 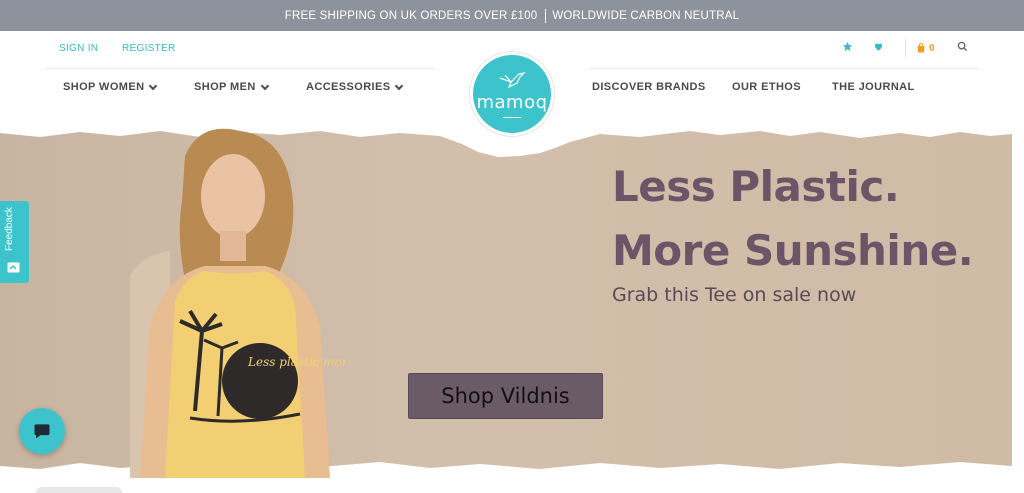 I want to click on nav-the-journal: THE JOURNAL, so click(x=873, y=87).